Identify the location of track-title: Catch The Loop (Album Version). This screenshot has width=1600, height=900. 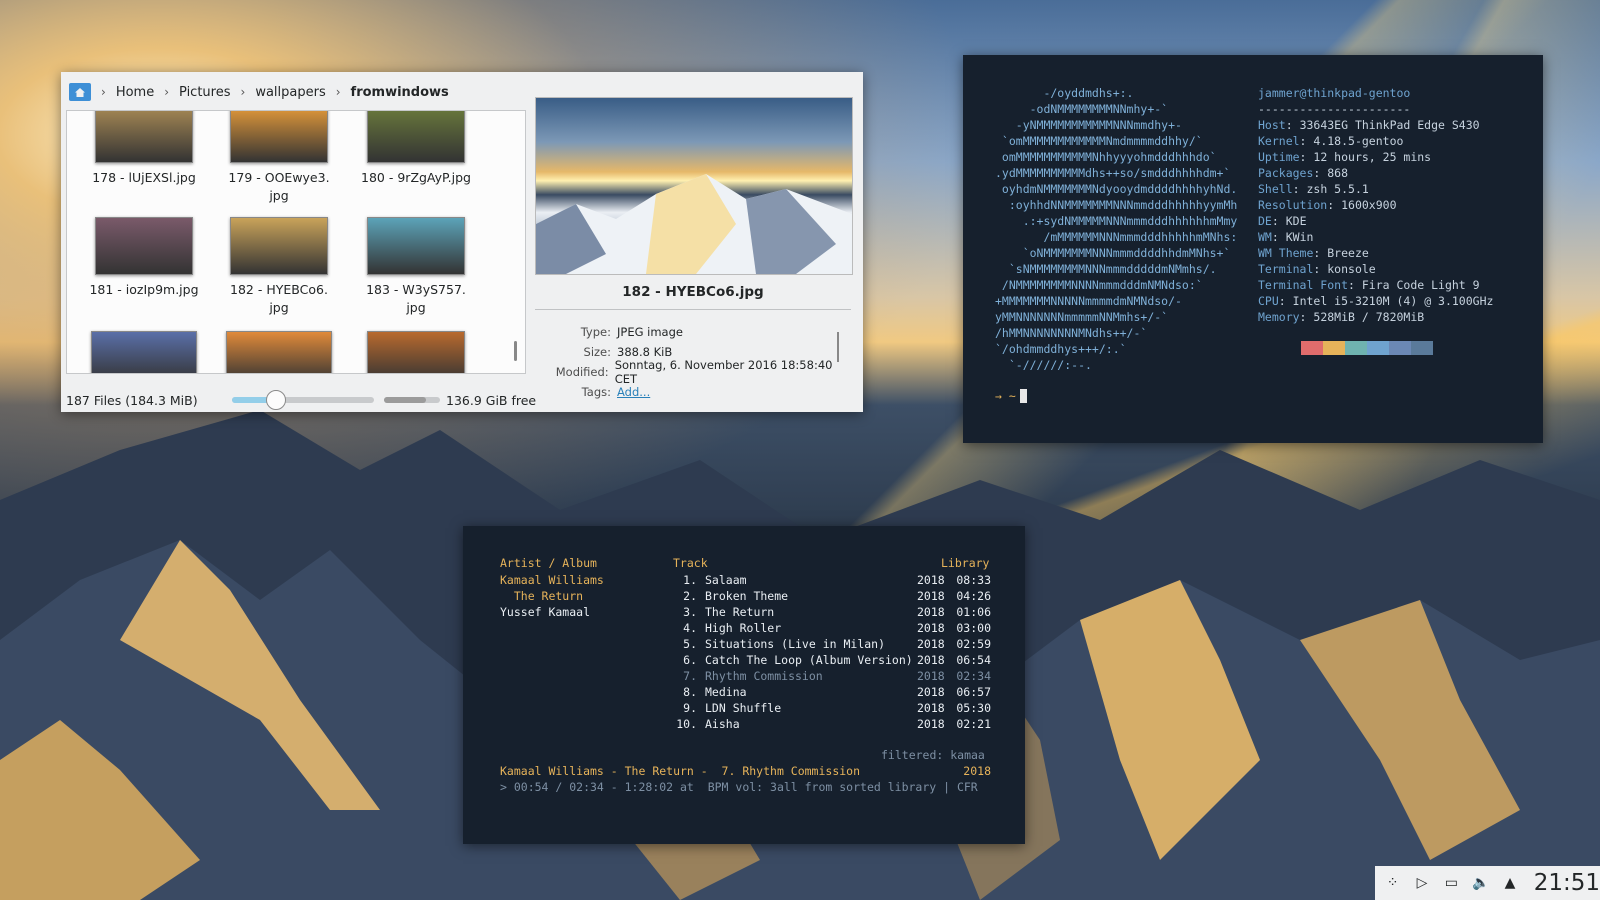
(809, 660).